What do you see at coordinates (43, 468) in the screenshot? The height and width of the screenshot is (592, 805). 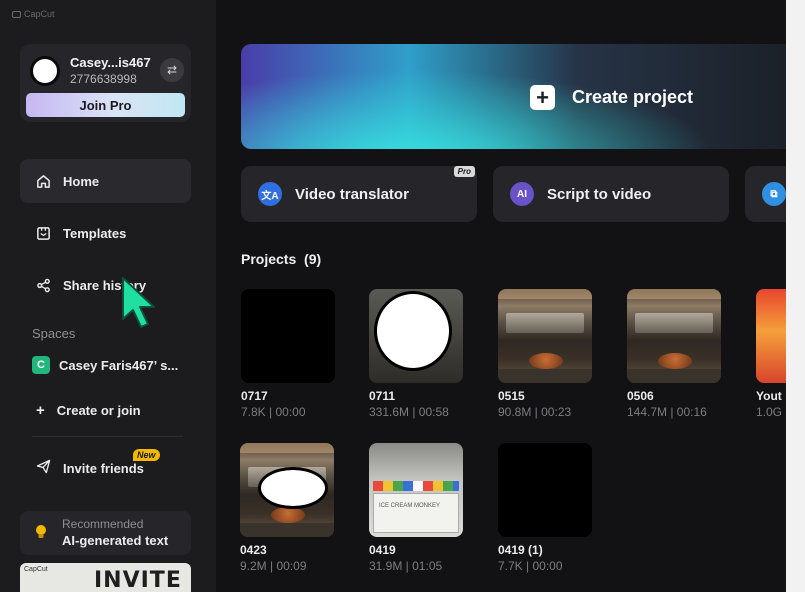 I see `send-icon` at bounding box center [43, 468].